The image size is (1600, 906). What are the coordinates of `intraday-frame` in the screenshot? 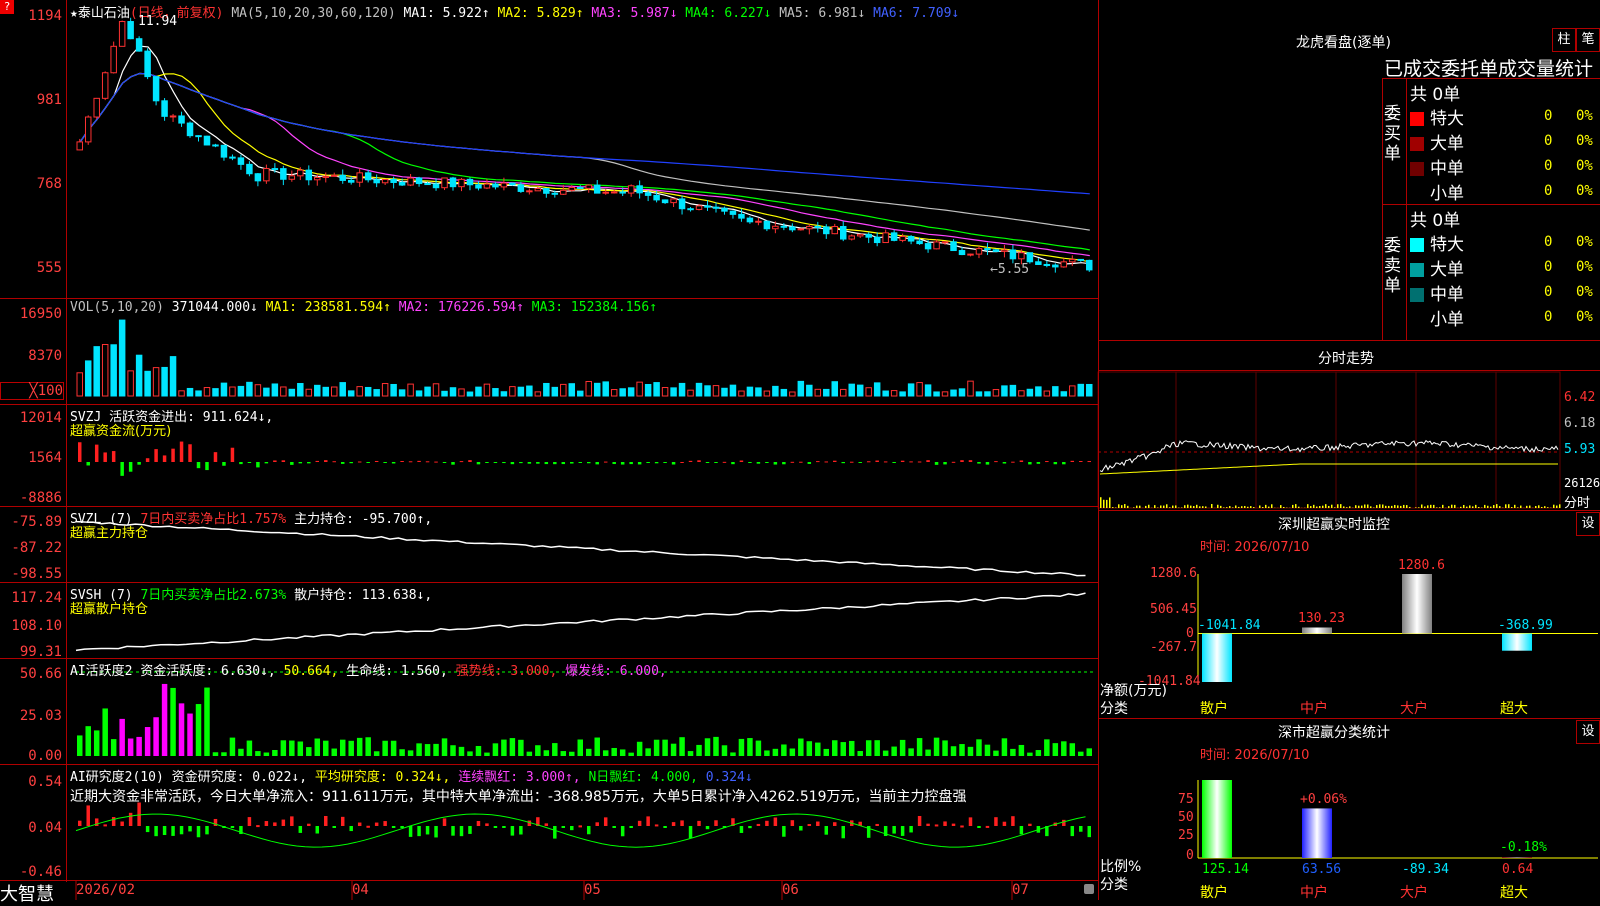 It's located at (1329, 440).